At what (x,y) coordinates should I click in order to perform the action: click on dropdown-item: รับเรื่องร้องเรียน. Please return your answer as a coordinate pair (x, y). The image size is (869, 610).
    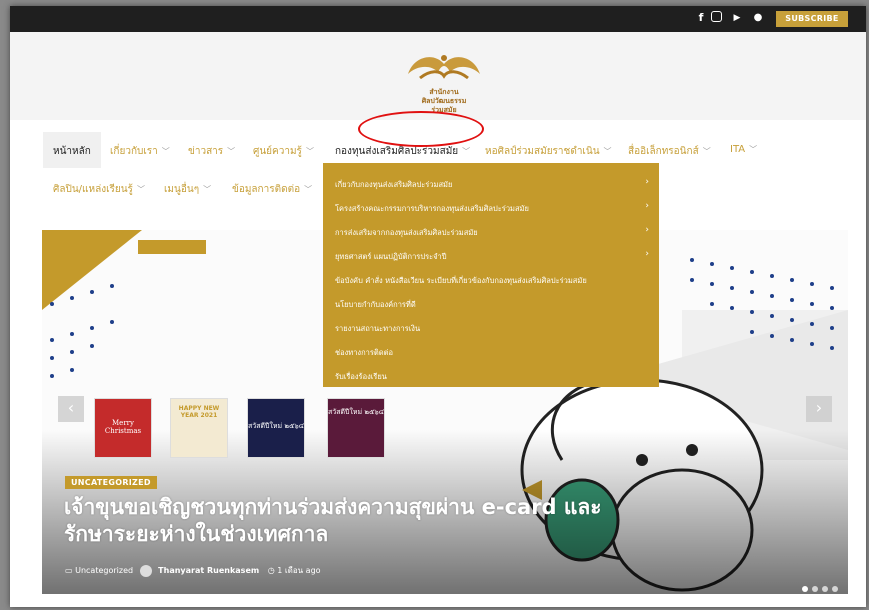
    Looking at the image, I should click on (361, 377).